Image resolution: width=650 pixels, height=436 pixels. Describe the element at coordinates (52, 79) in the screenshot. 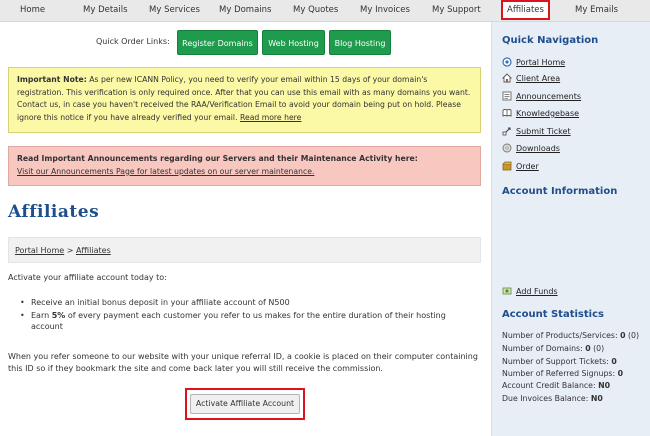

I see `icann-notice-heading: Important Note:` at that location.